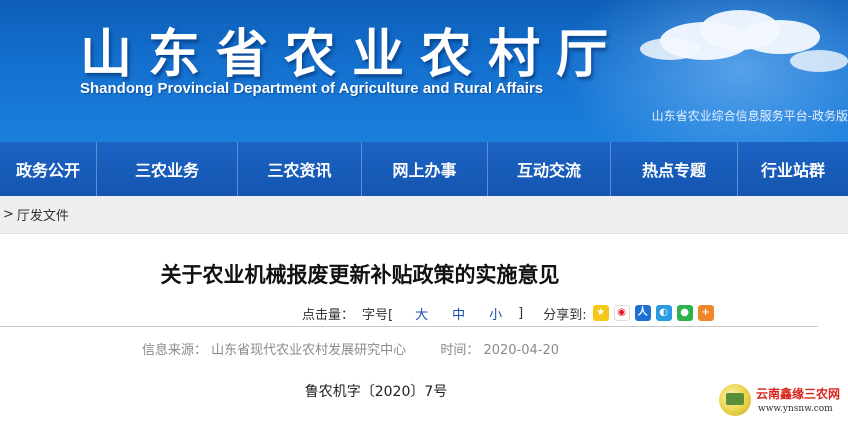 The width and height of the screenshot is (848, 434). What do you see at coordinates (409, 326) in the screenshot?
I see `divider` at bounding box center [409, 326].